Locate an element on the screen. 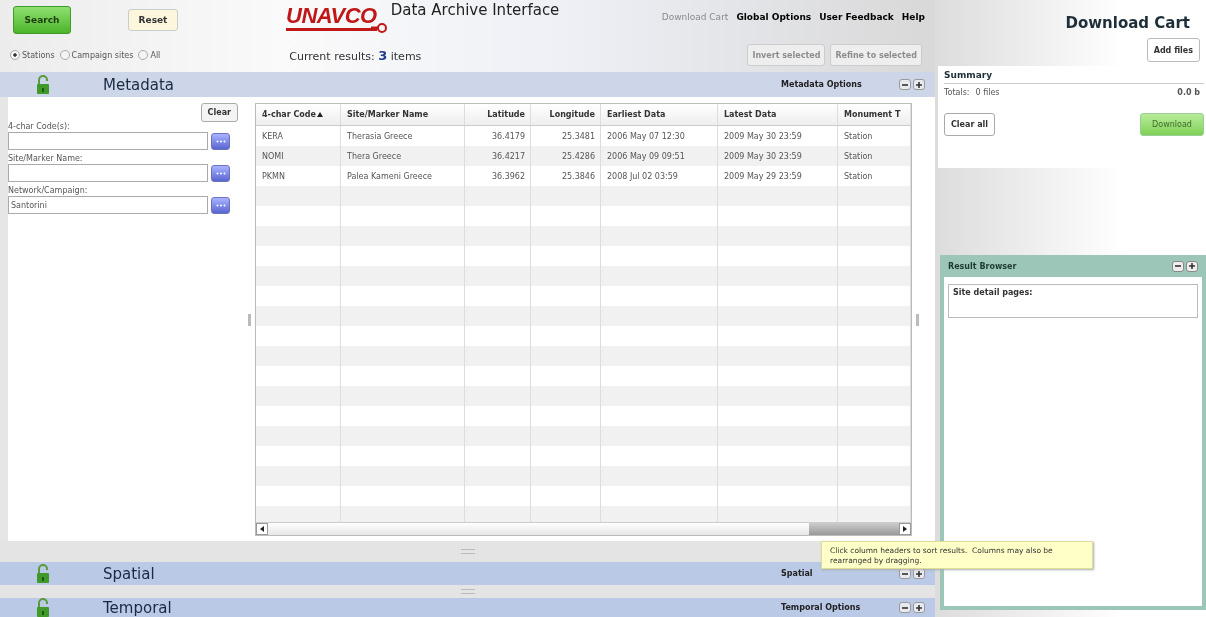 The width and height of the screenshot is (1206, 617). table-cell: 2009 May 30 23:59 is located at coordinates (778, 156).